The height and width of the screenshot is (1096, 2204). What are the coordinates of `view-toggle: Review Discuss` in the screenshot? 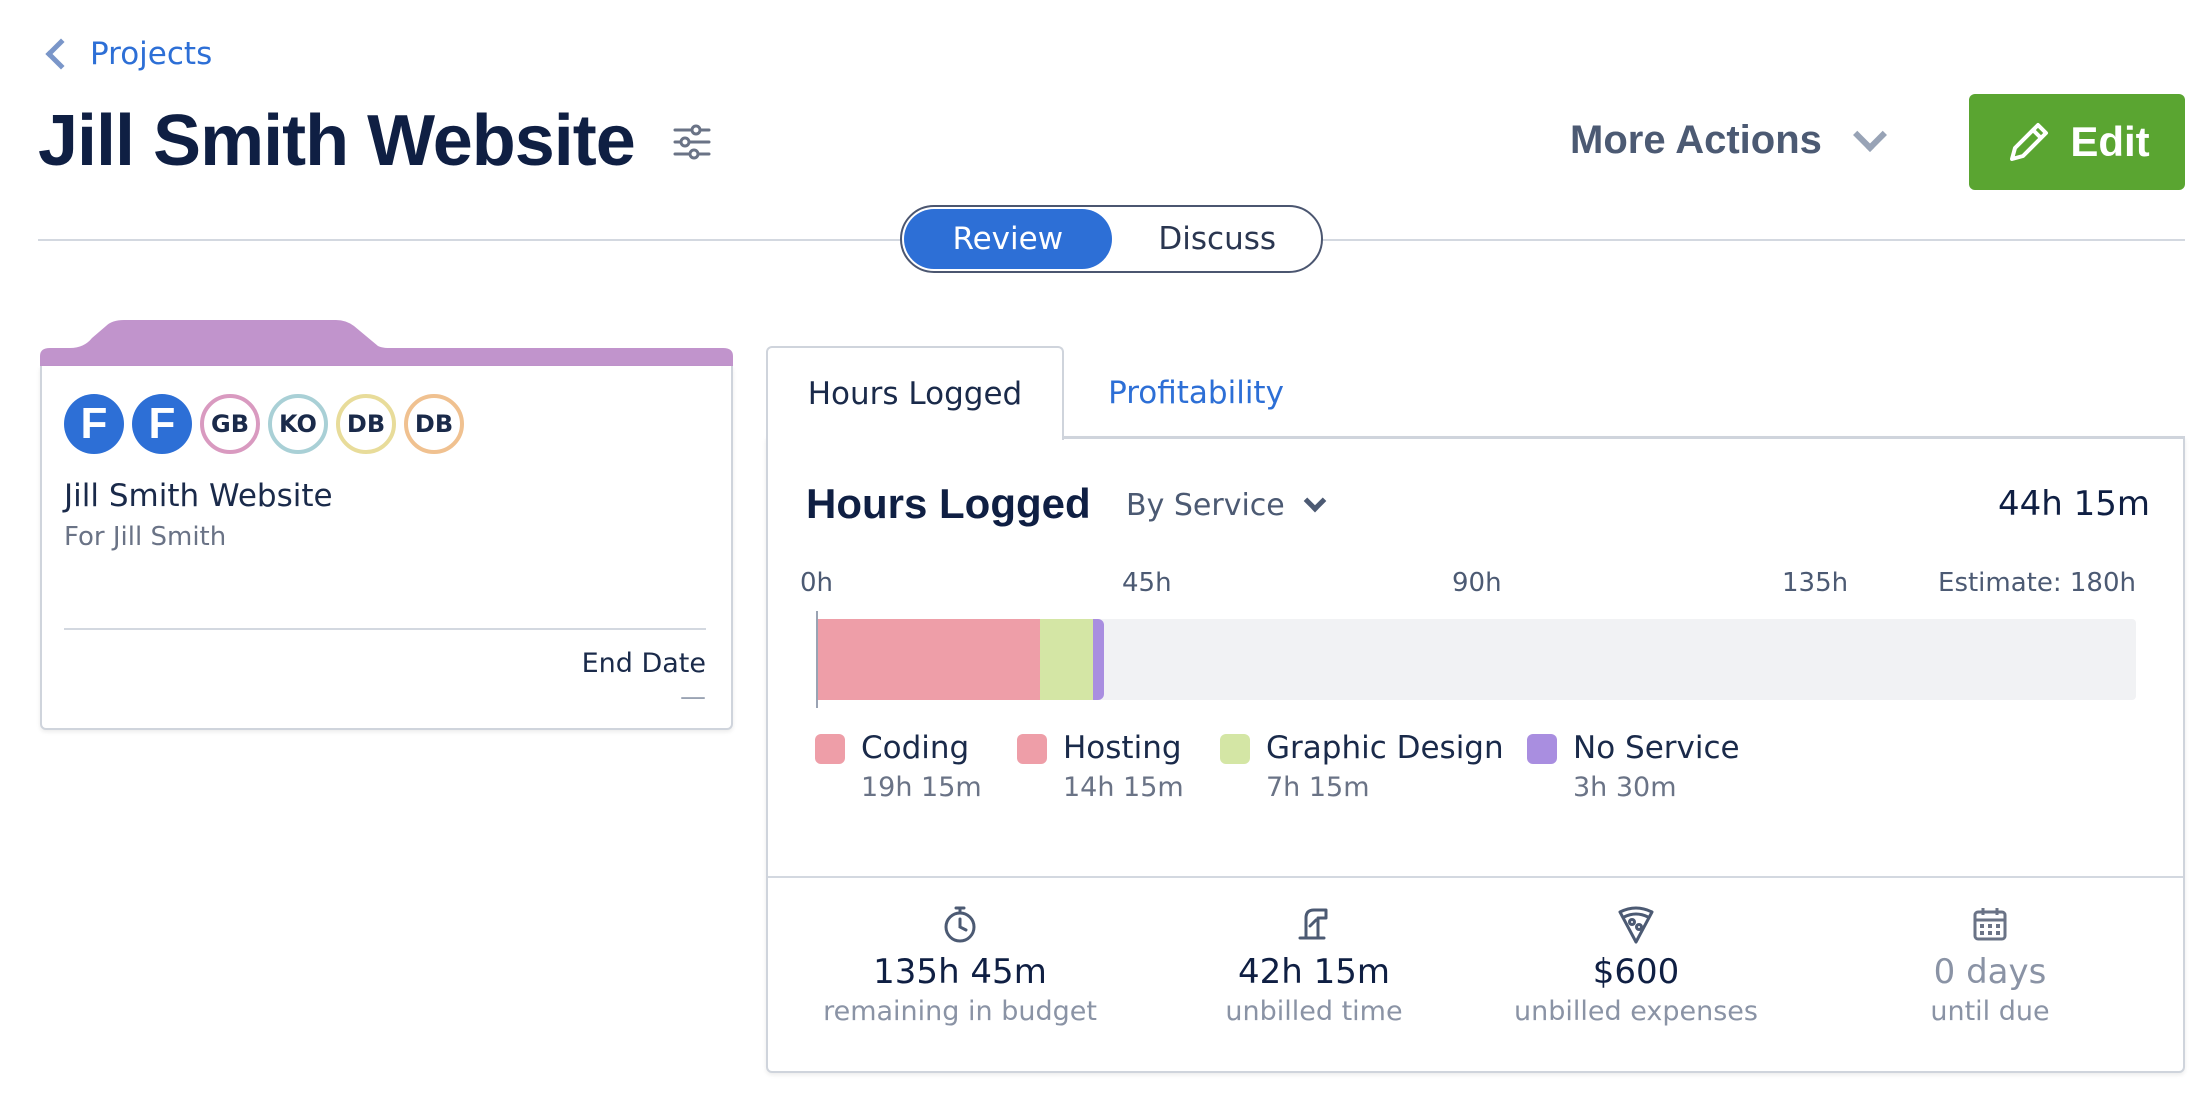 It's located at (1111, 239).